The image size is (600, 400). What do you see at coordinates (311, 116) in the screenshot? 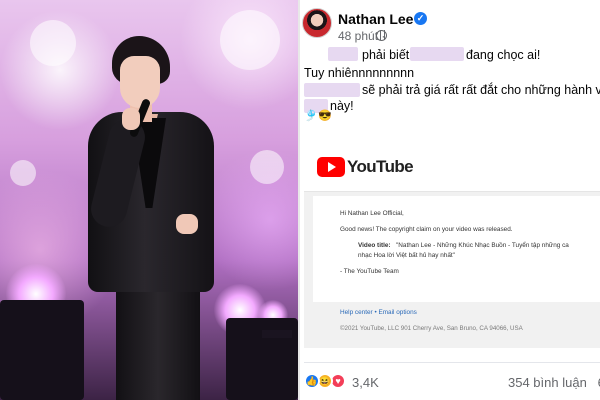
I see `wind-chime-emoji: 🎐` at bounding box center [311, 116].